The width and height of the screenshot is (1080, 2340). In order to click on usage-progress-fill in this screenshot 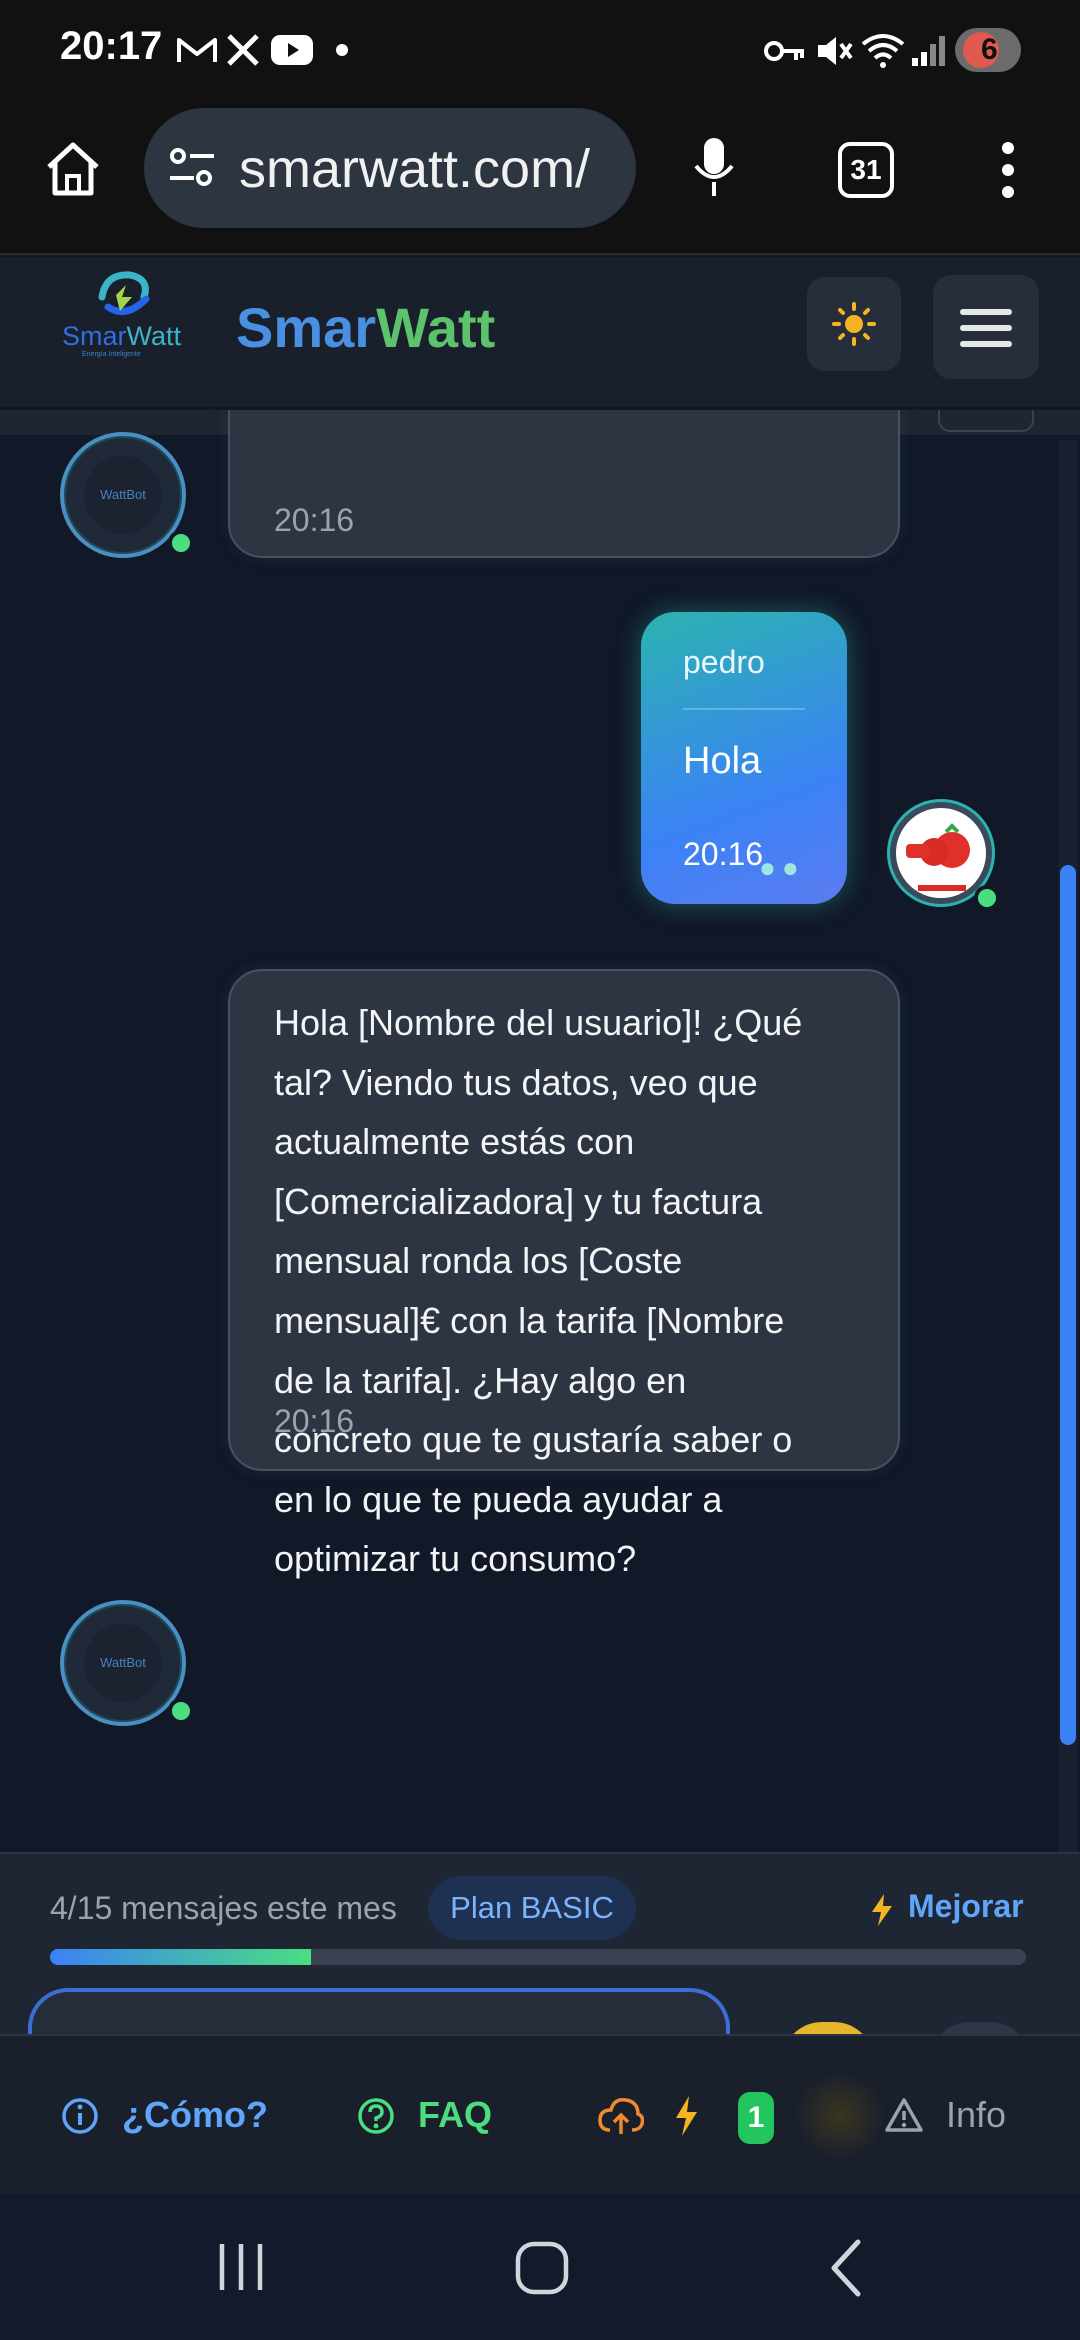, I will do `click(180, 1957)`.